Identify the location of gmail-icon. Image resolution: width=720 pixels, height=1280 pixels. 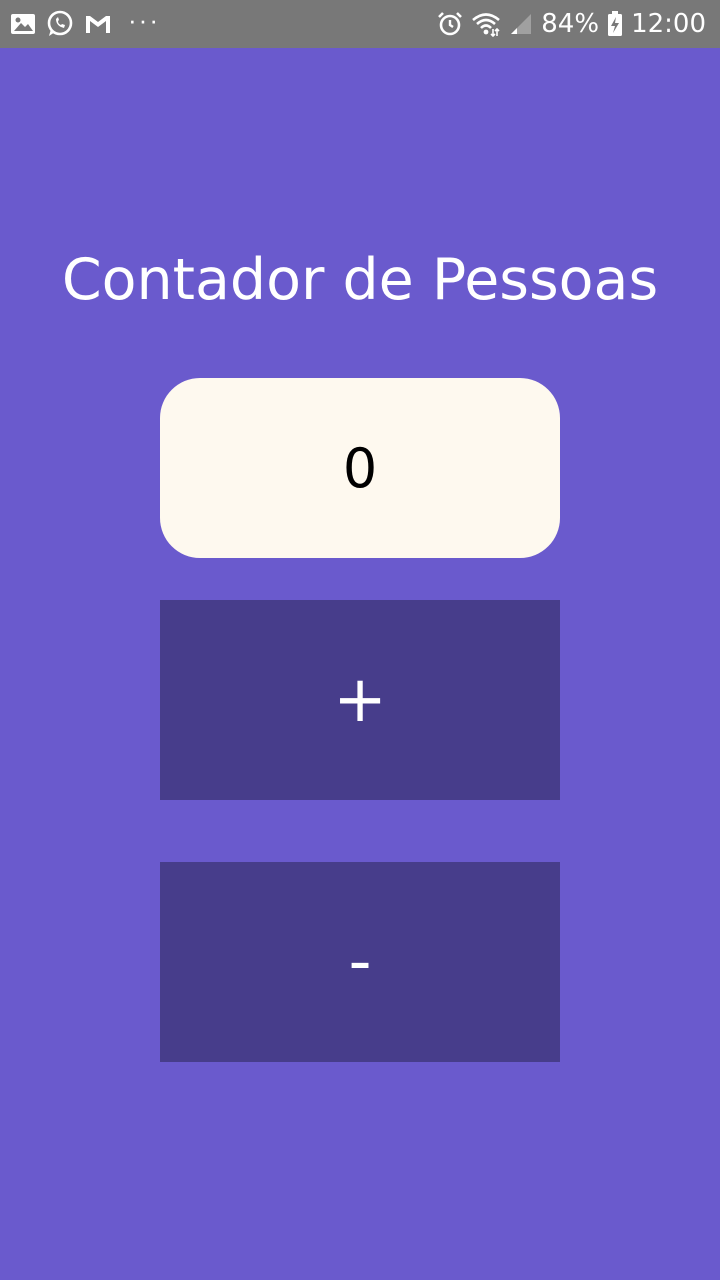
(98, 24).